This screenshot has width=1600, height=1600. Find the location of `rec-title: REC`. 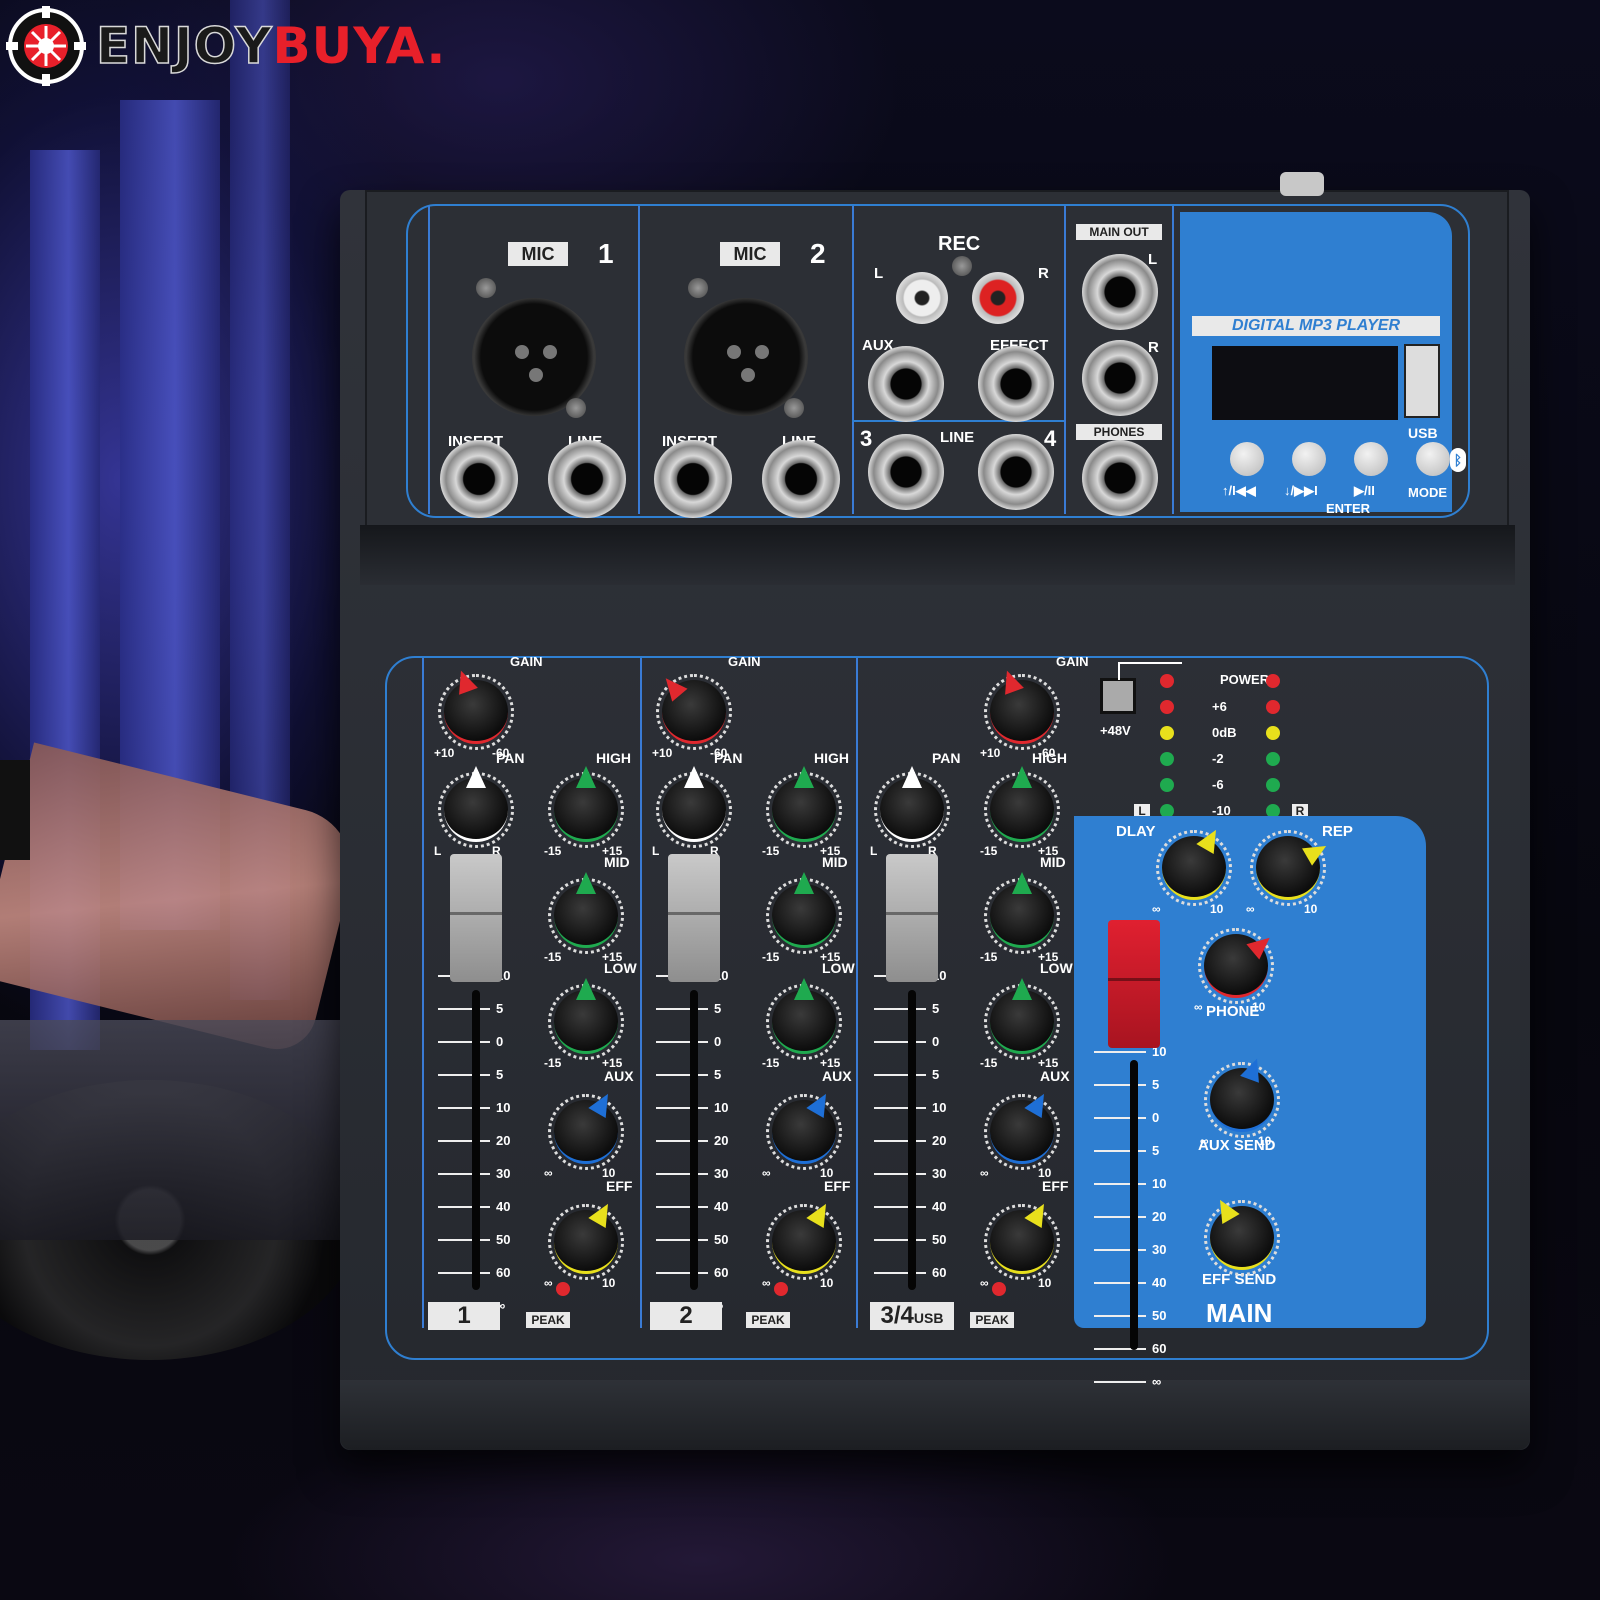

rec-title: REC is located at coordinates (959, 244).